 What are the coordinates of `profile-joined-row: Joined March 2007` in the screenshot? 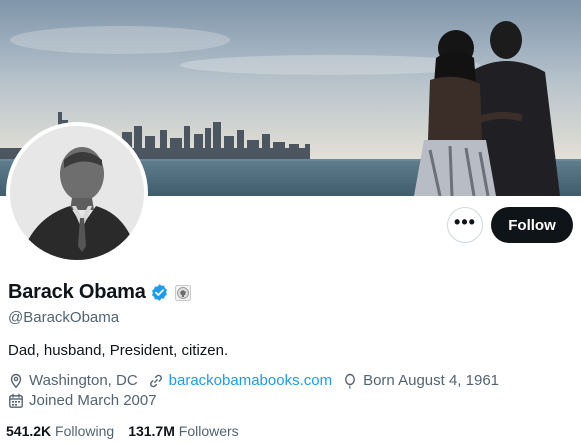 It's located at (87, 400).